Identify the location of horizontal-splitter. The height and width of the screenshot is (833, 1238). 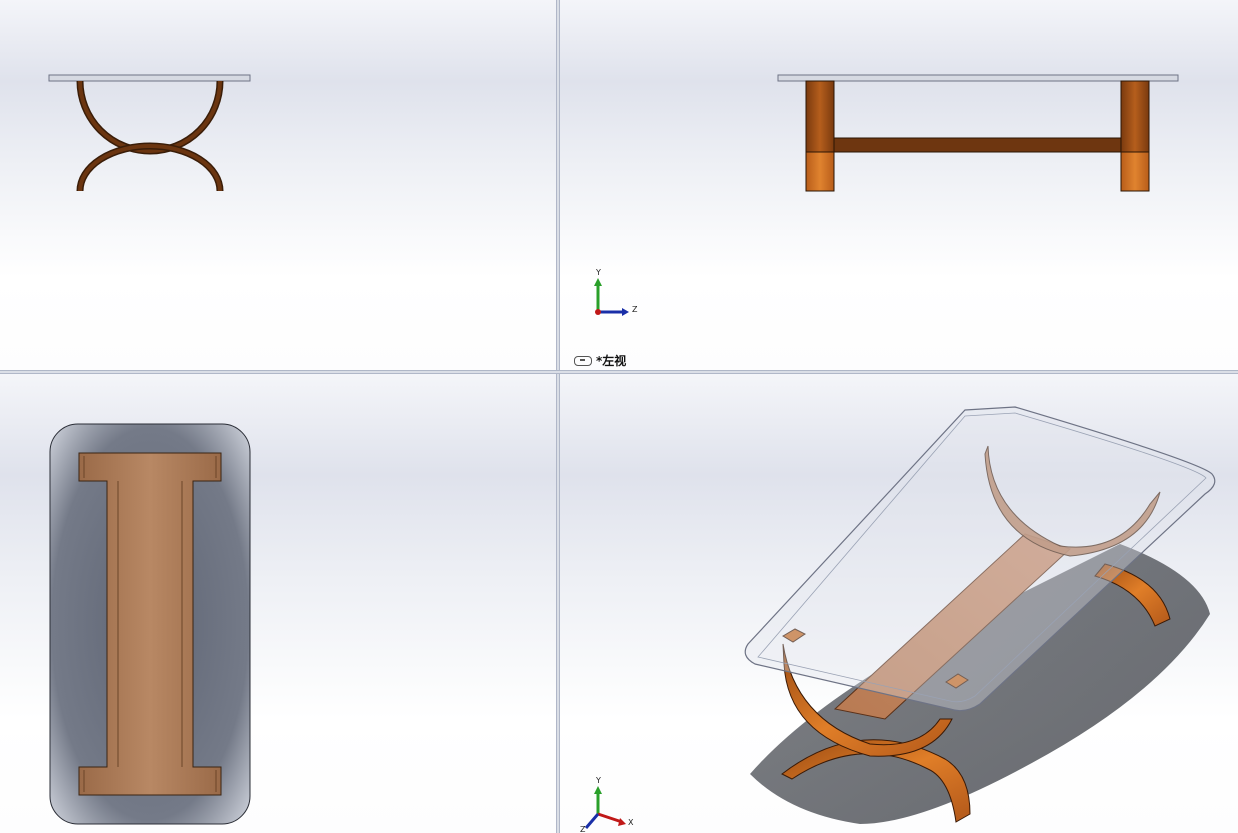
(619, 372).